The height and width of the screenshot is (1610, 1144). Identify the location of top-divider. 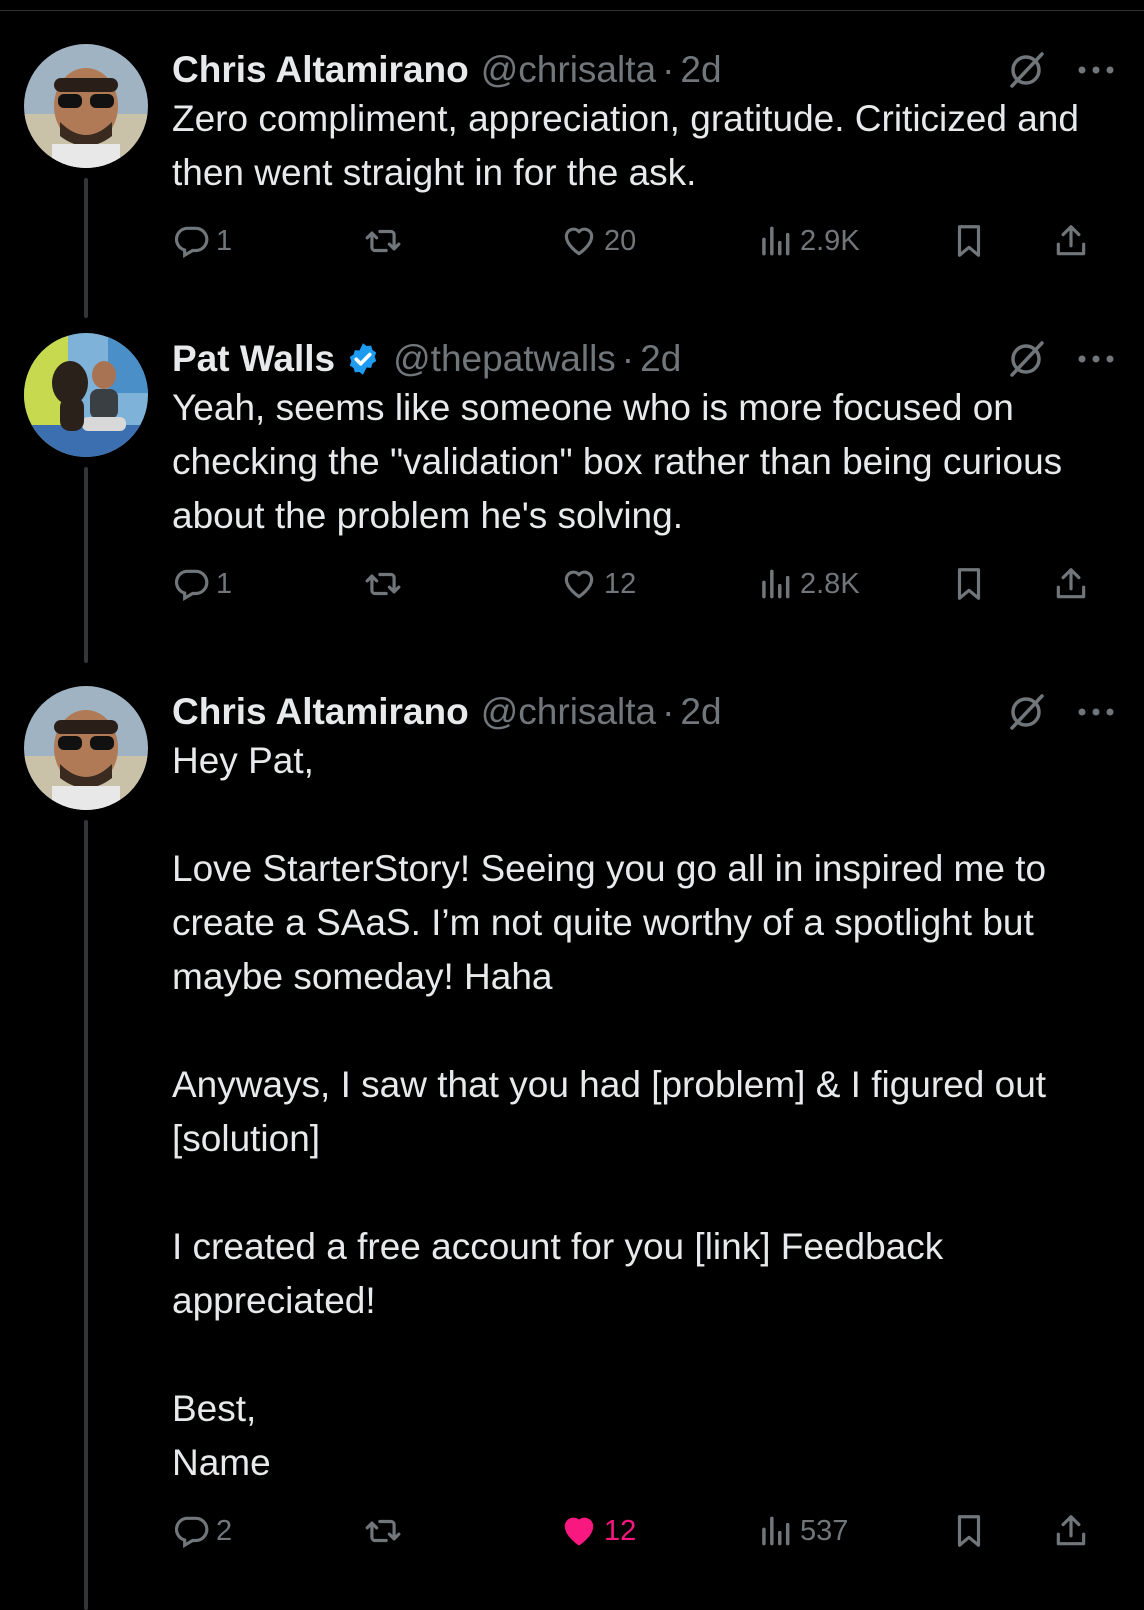
(572, 10).